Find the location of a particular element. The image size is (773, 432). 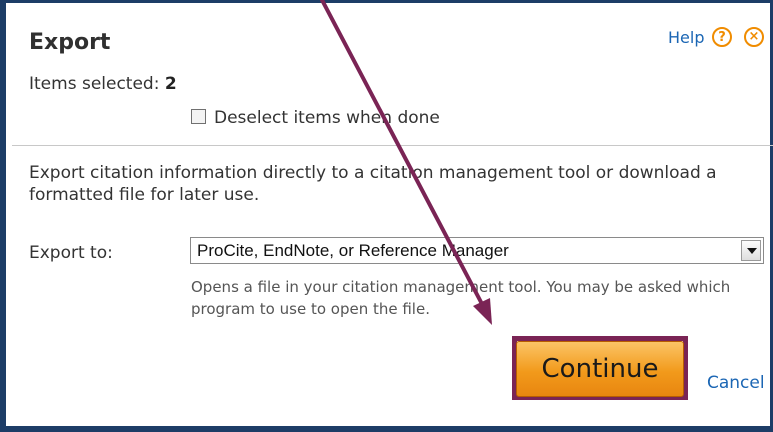

export-to-label: Export to: is located at coordinates (71, 253).